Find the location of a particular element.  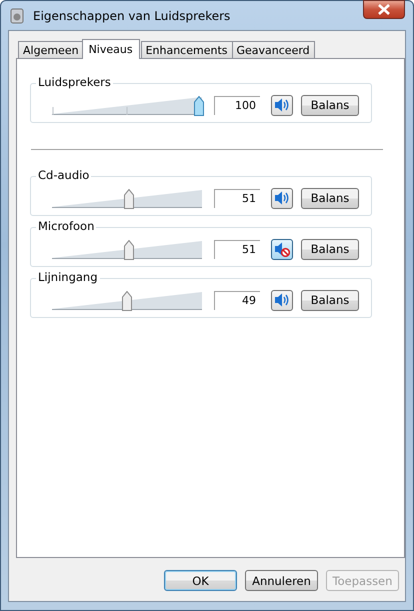

group-label: Luidsprekers is located at coordinates (74, 82).